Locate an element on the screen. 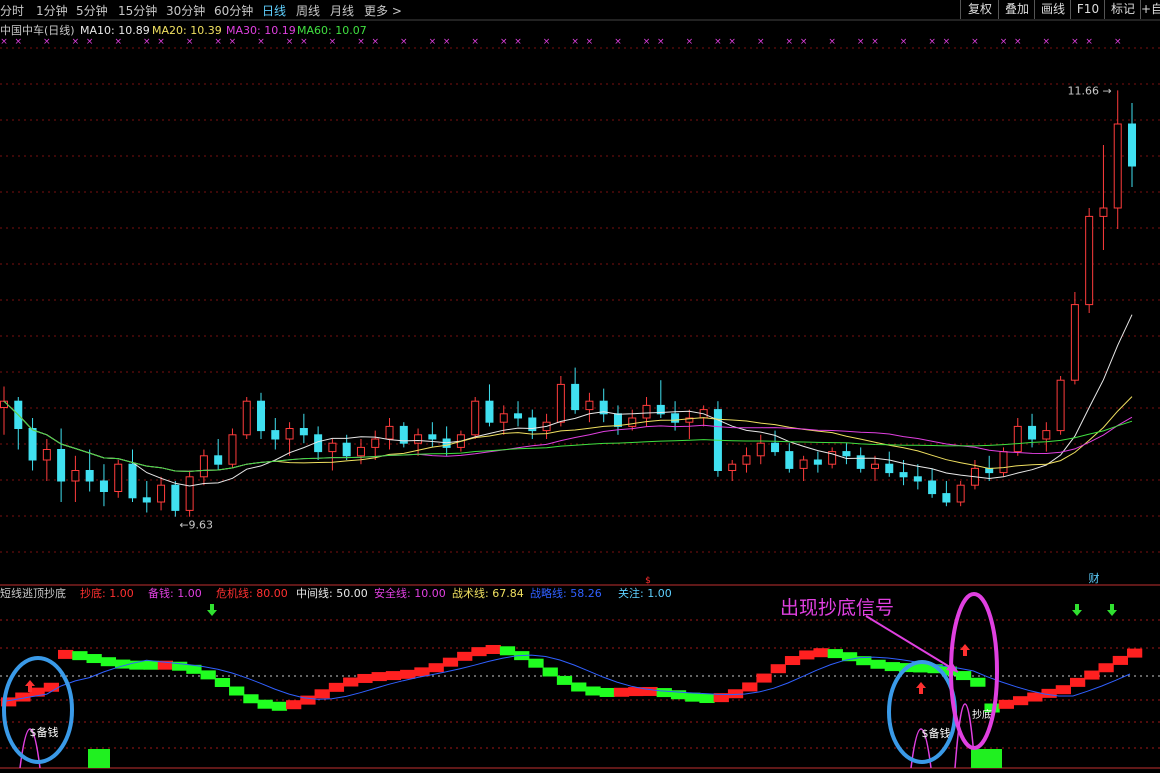 The width and height of the screenshot is (1160, 773). sub-legend-7: 战略线: 58.26 is located at coordinates (566, 593).